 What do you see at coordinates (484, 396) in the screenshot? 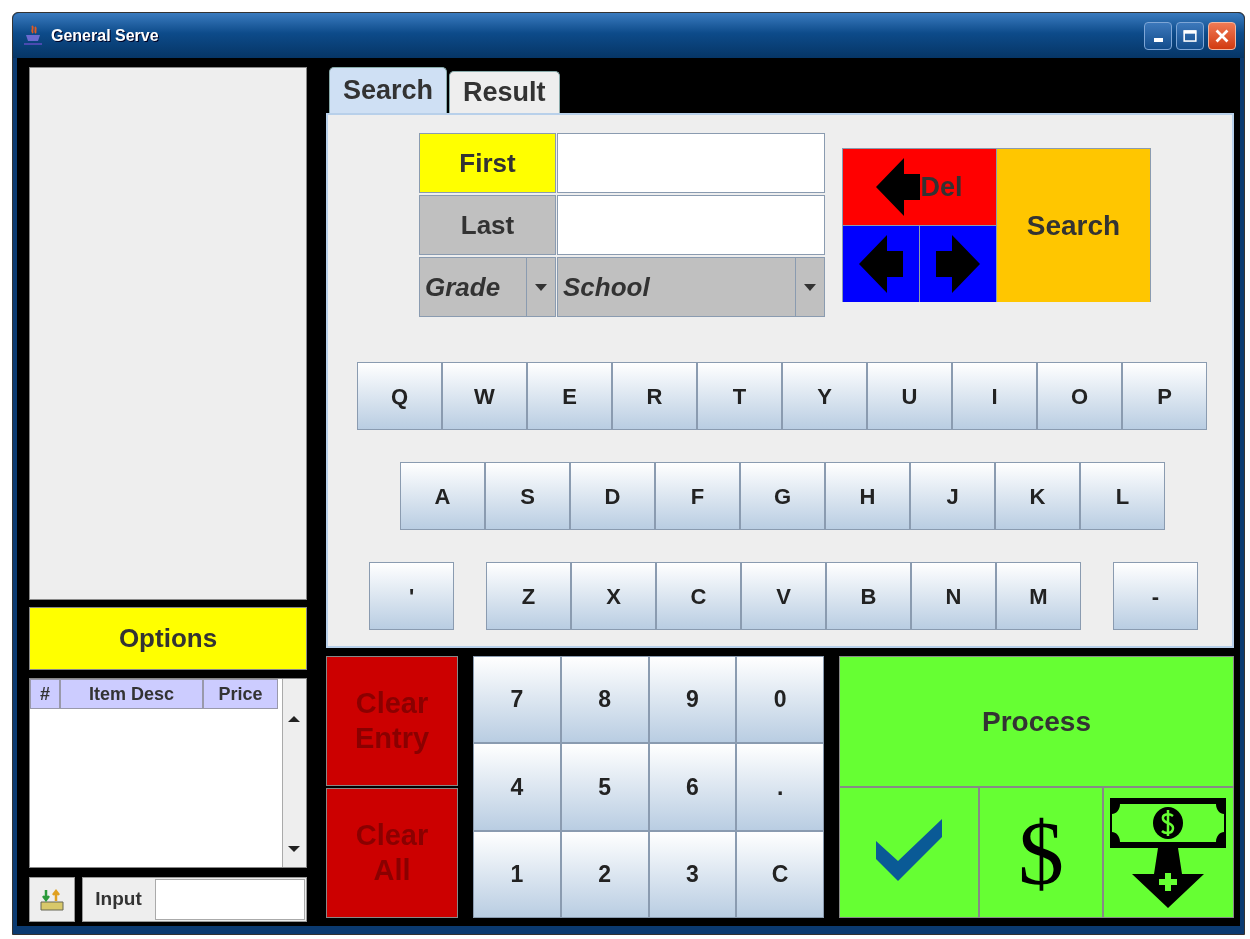
I see `keyboard-key: W` at bounding box center [484, 396].